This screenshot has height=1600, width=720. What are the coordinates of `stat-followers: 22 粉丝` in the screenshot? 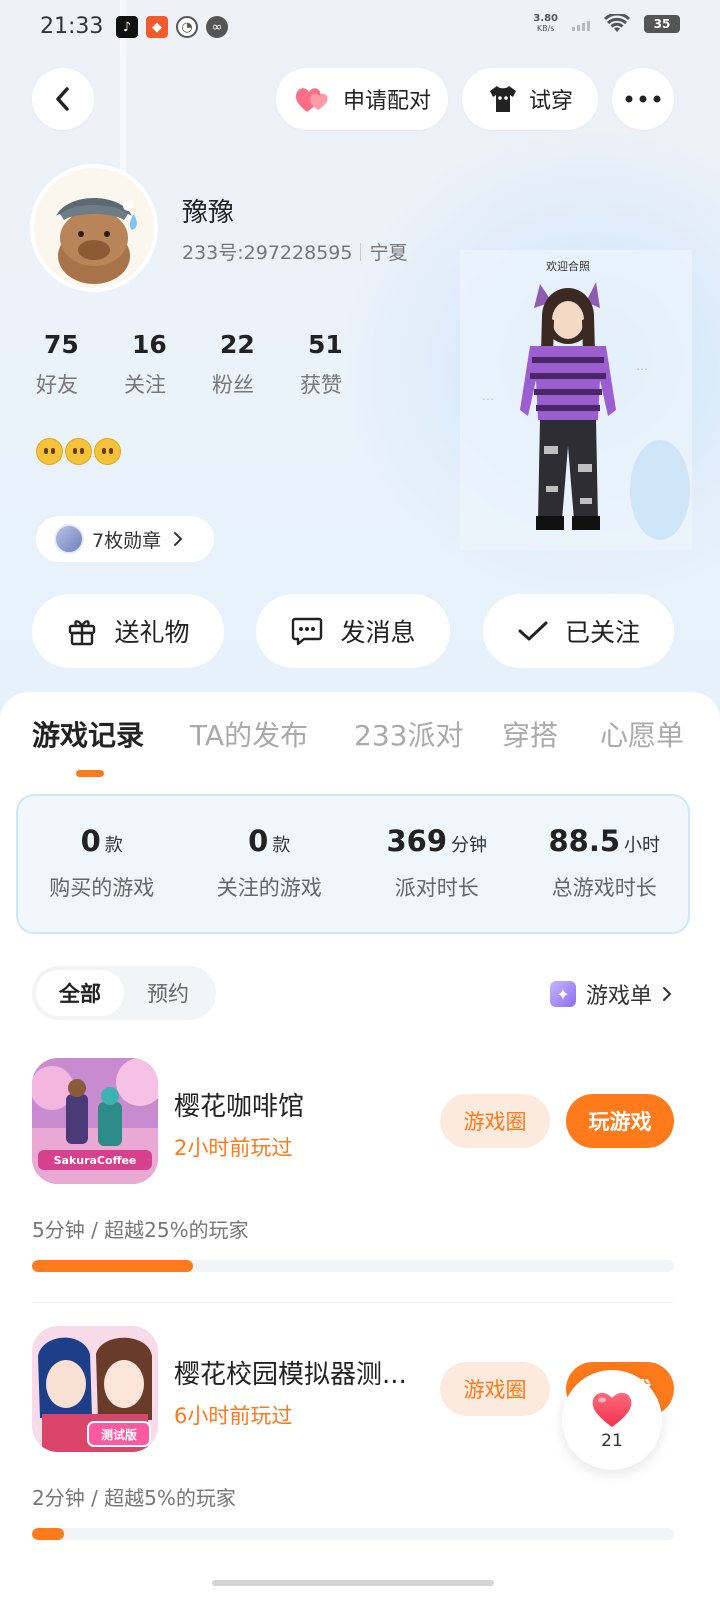 It's located at (256, 364).